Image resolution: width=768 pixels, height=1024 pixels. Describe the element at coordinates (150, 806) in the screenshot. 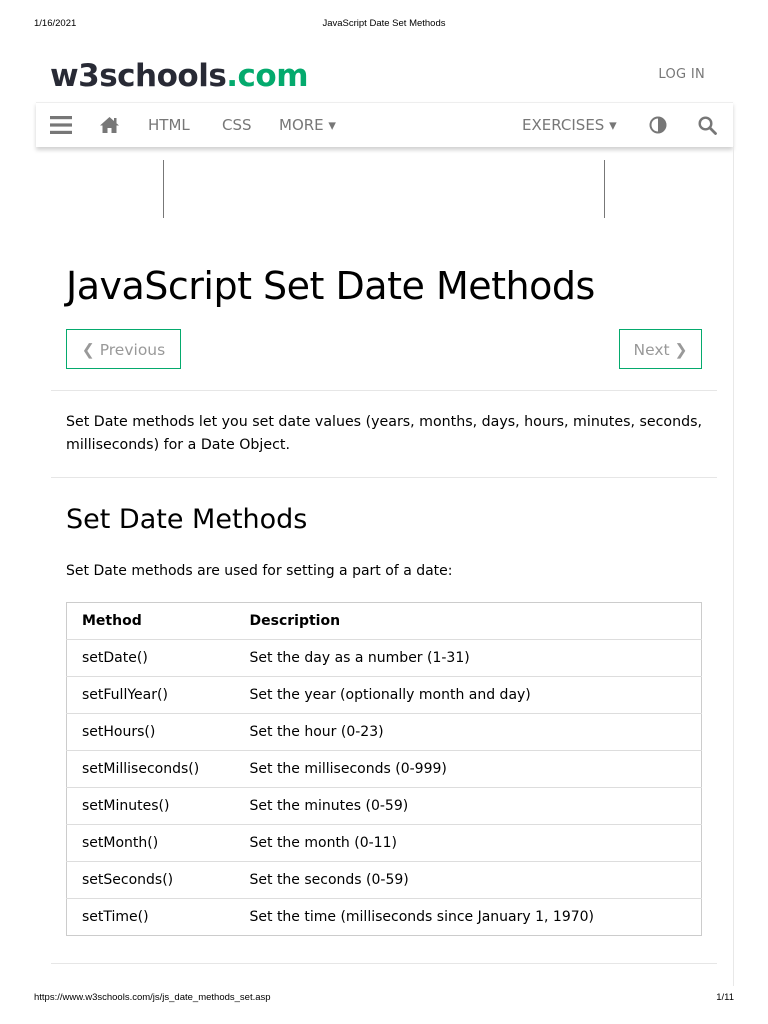

I see `method-cell: setMinutes()` at that location.